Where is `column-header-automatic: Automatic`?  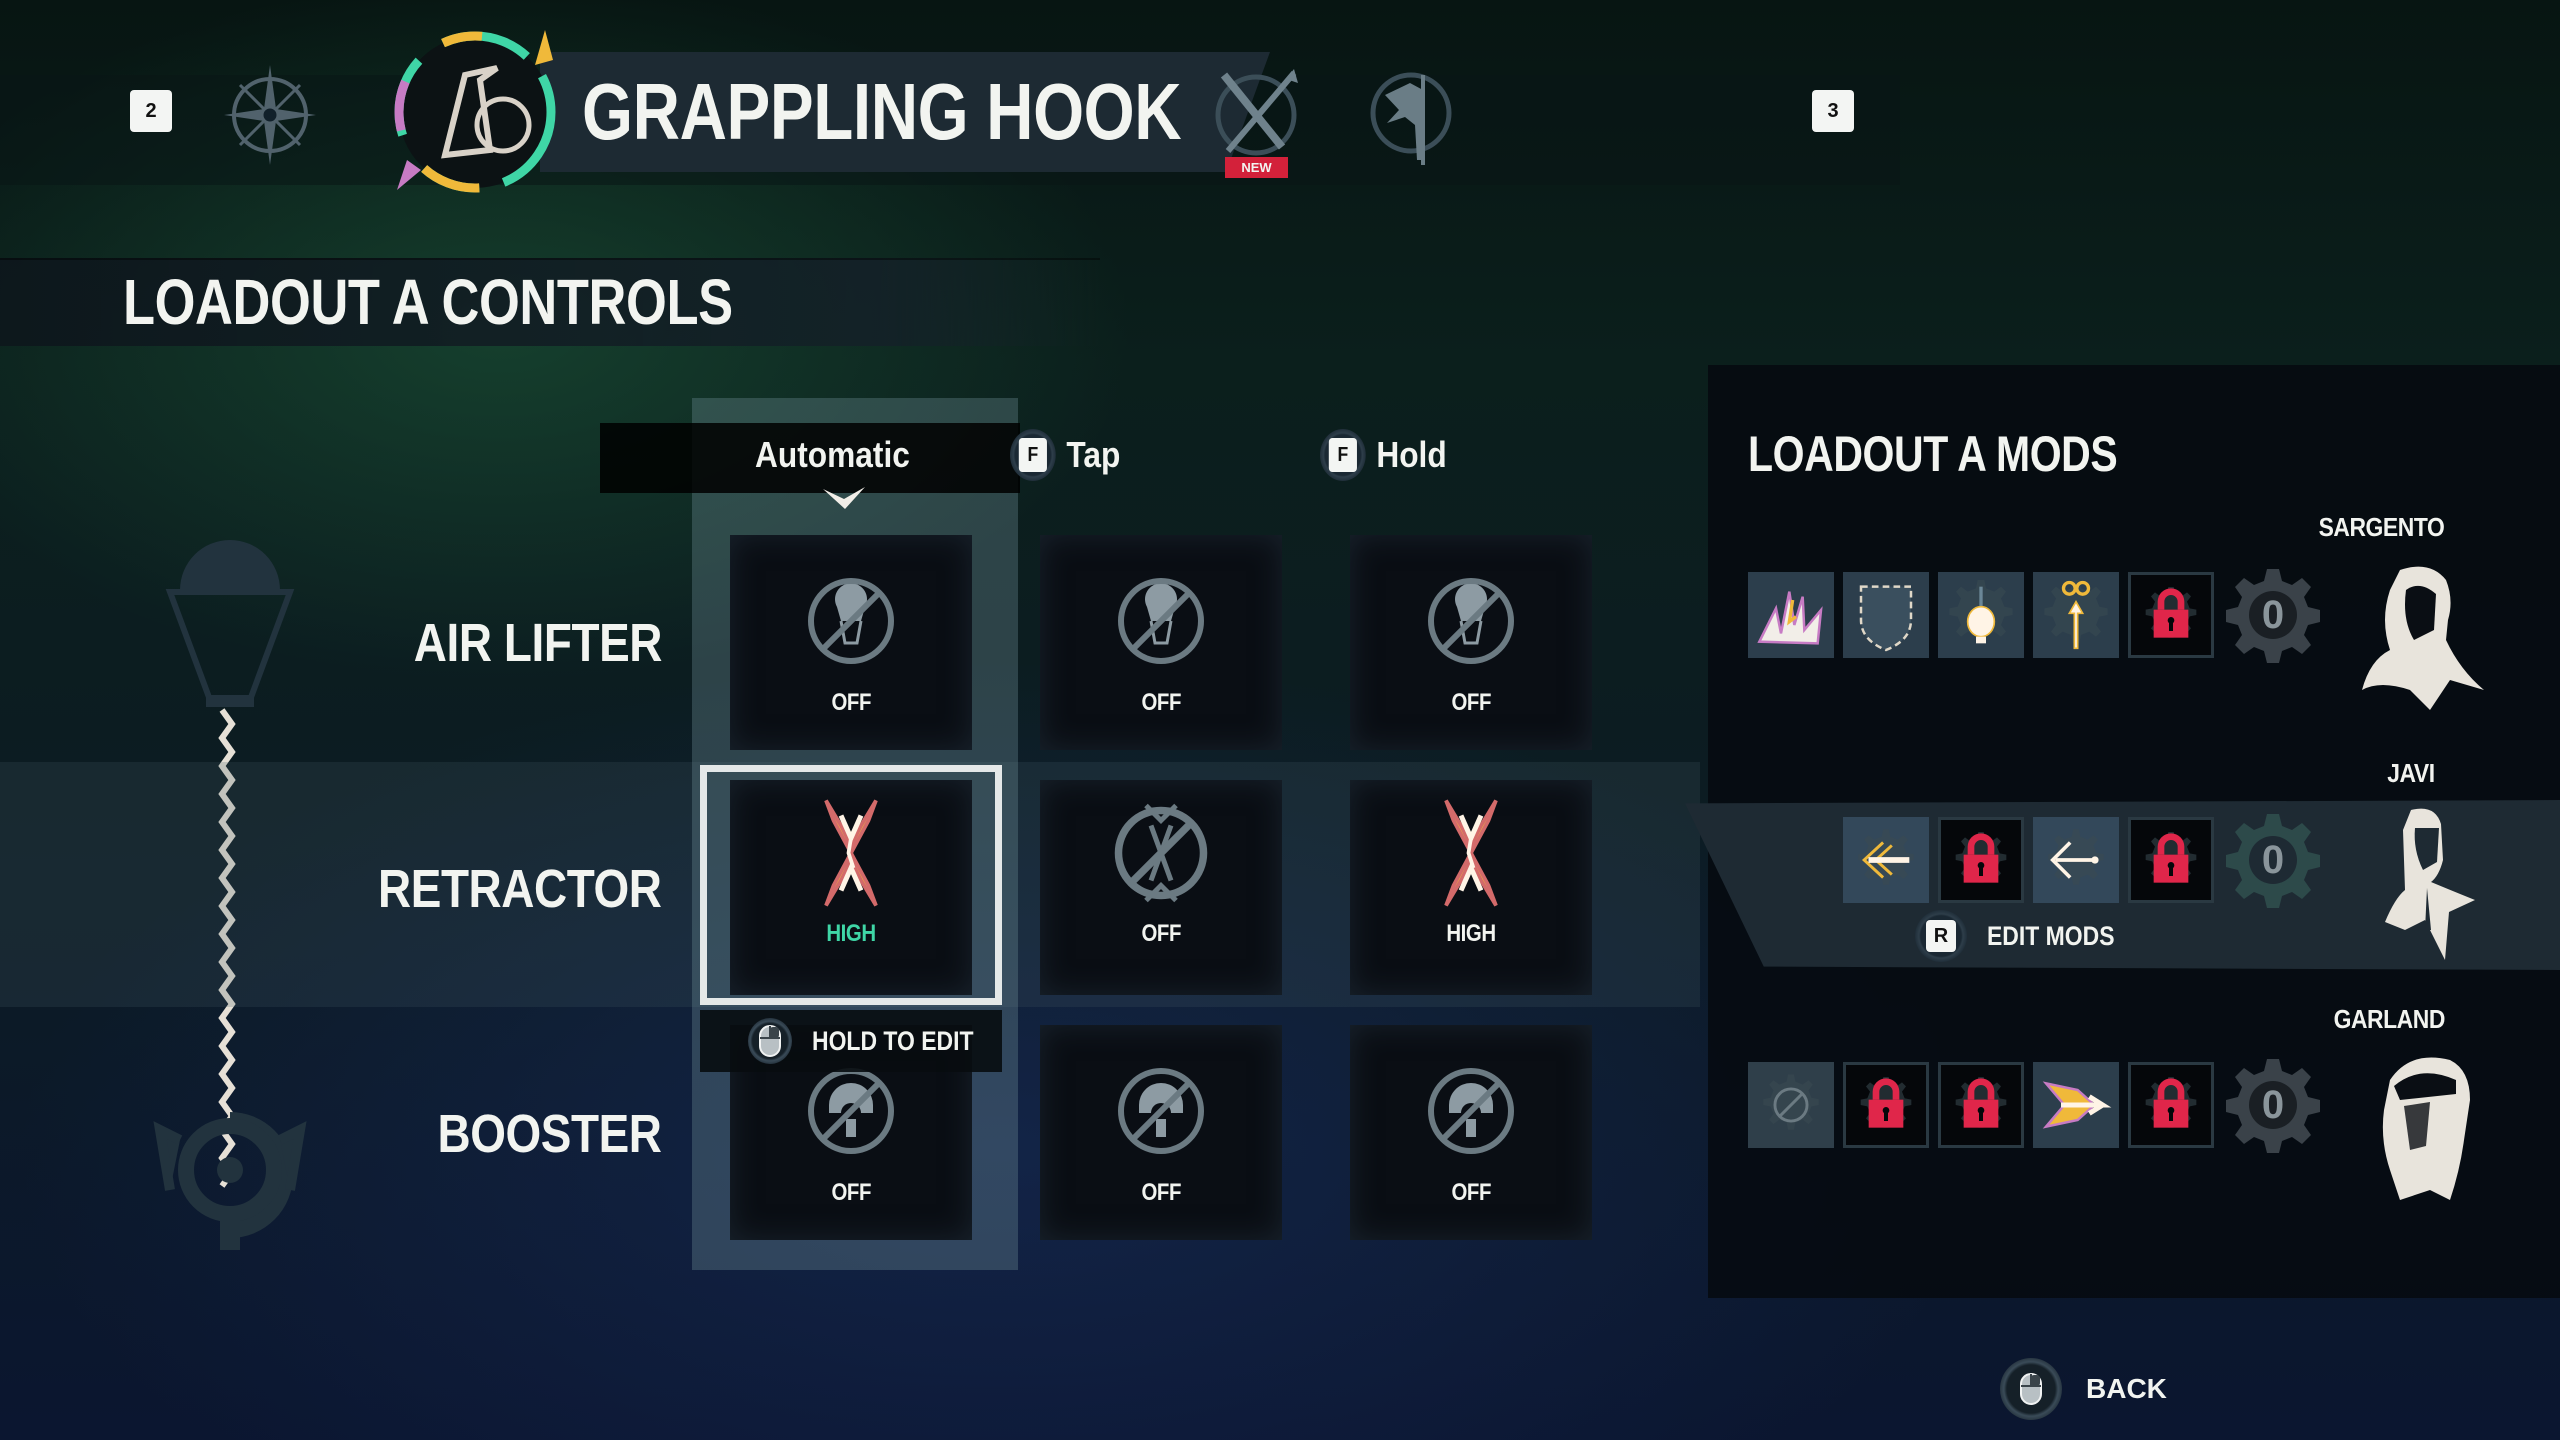
column-header-automatic: Automatic is located at coordinates (832, 455).